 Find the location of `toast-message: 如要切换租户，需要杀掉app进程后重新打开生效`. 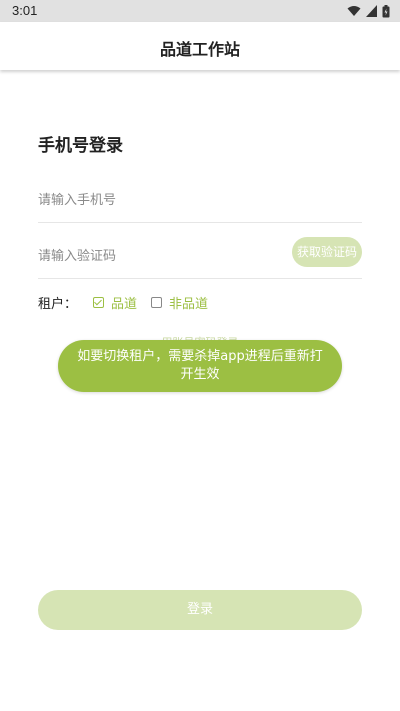

toast-message: 如要切换租户，需要杀掉app进程后重新打开生效 is located at coordinates (200, 366).